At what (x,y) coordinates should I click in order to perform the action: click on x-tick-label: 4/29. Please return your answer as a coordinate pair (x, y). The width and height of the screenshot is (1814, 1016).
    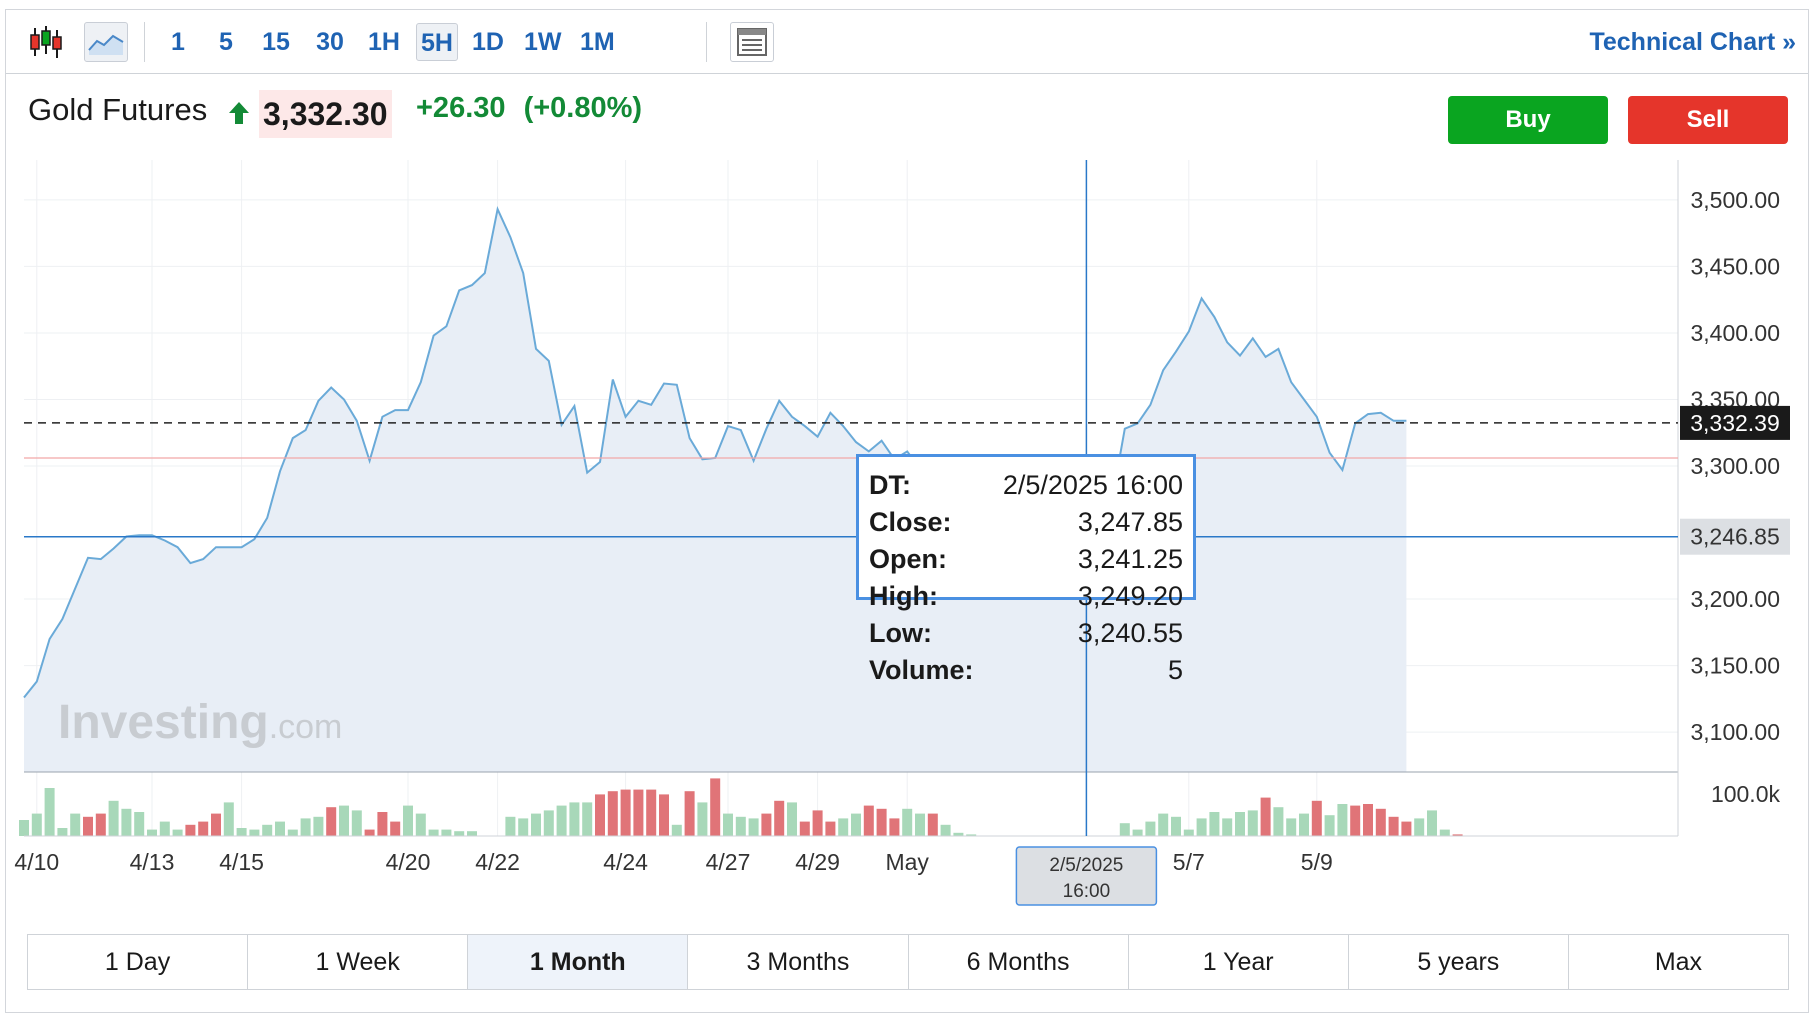
    Looking at the image, I should click on (817, 862).